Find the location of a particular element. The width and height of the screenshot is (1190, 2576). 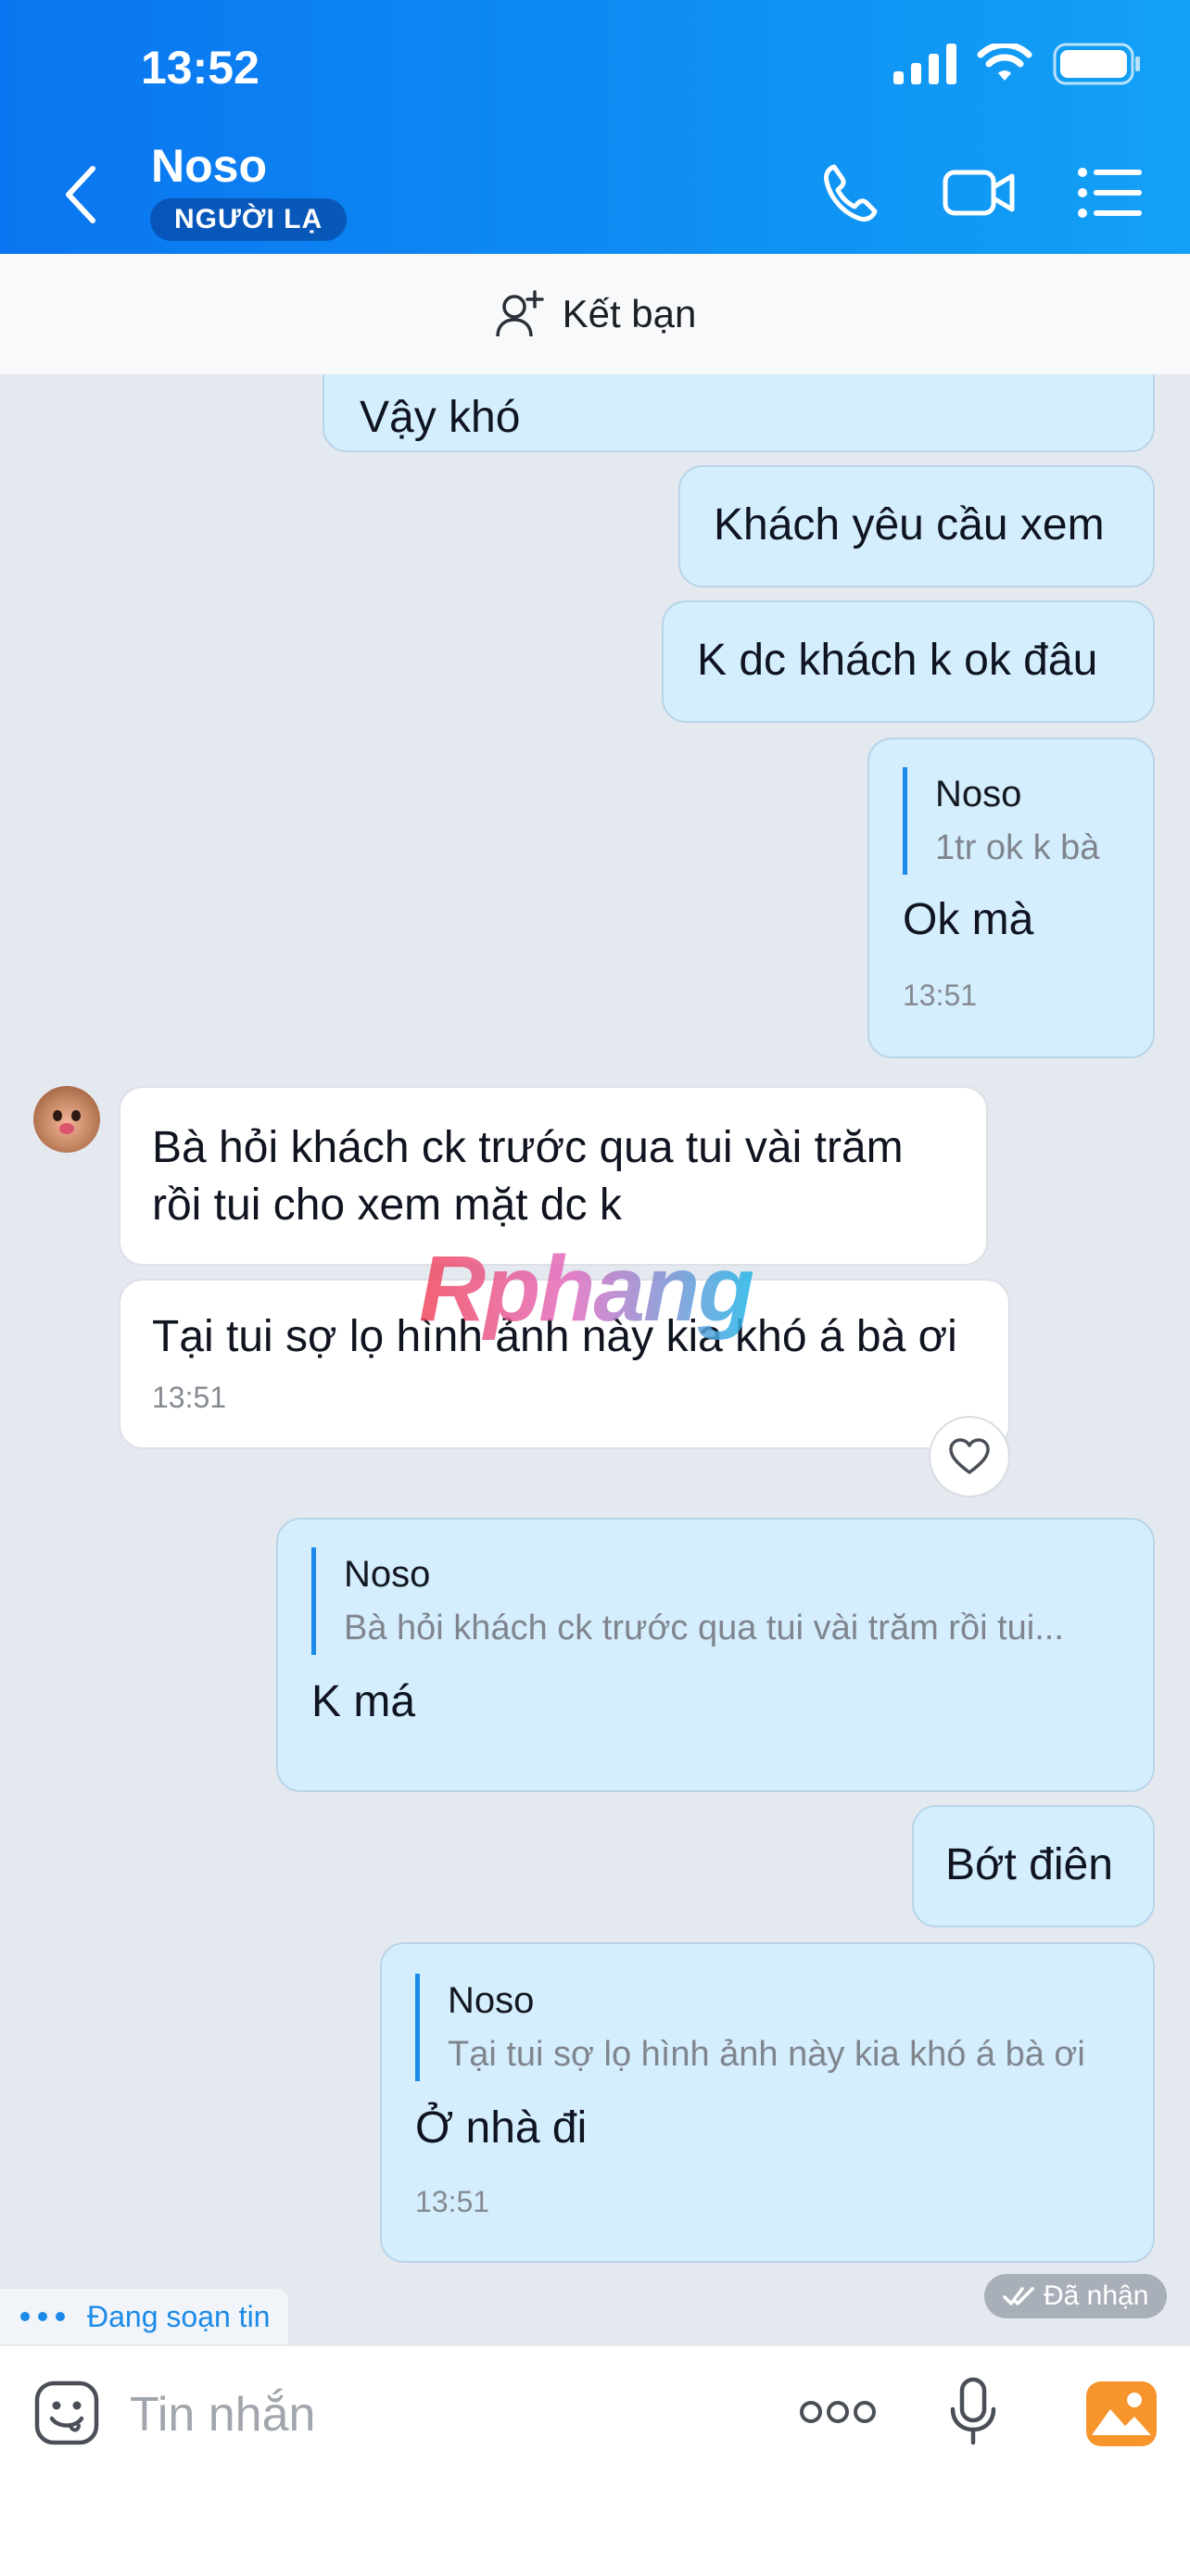

message-text: Bớt điên is located at coordinates (1029, 1865).